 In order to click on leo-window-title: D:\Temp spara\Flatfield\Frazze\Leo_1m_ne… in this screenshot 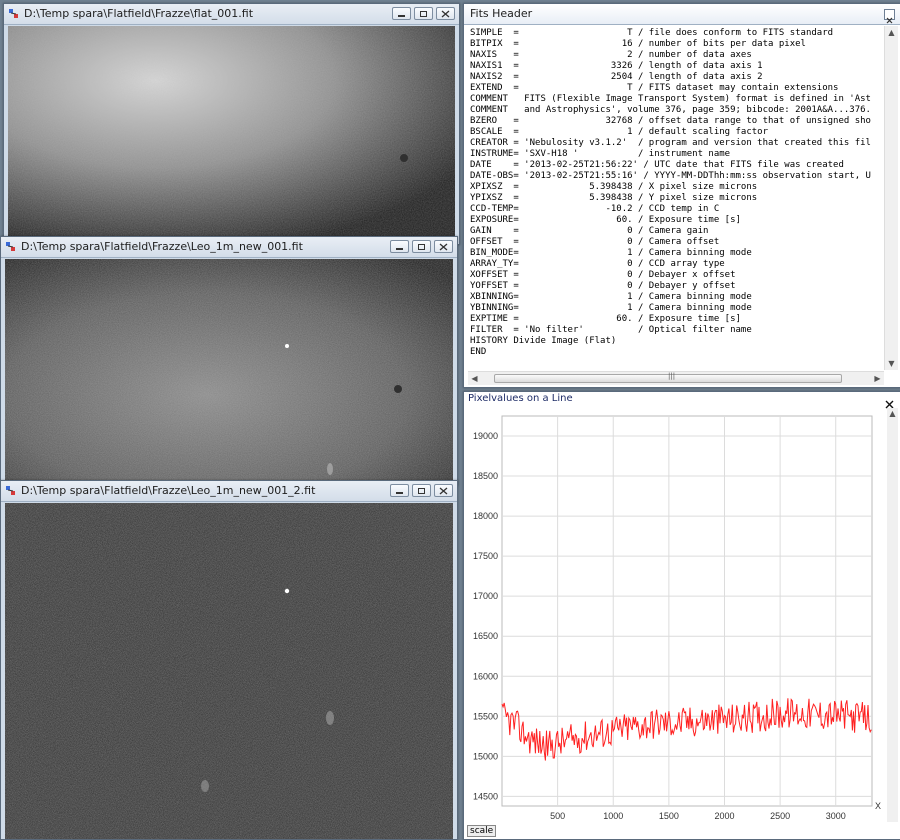, I will do `click(162, 246)`.